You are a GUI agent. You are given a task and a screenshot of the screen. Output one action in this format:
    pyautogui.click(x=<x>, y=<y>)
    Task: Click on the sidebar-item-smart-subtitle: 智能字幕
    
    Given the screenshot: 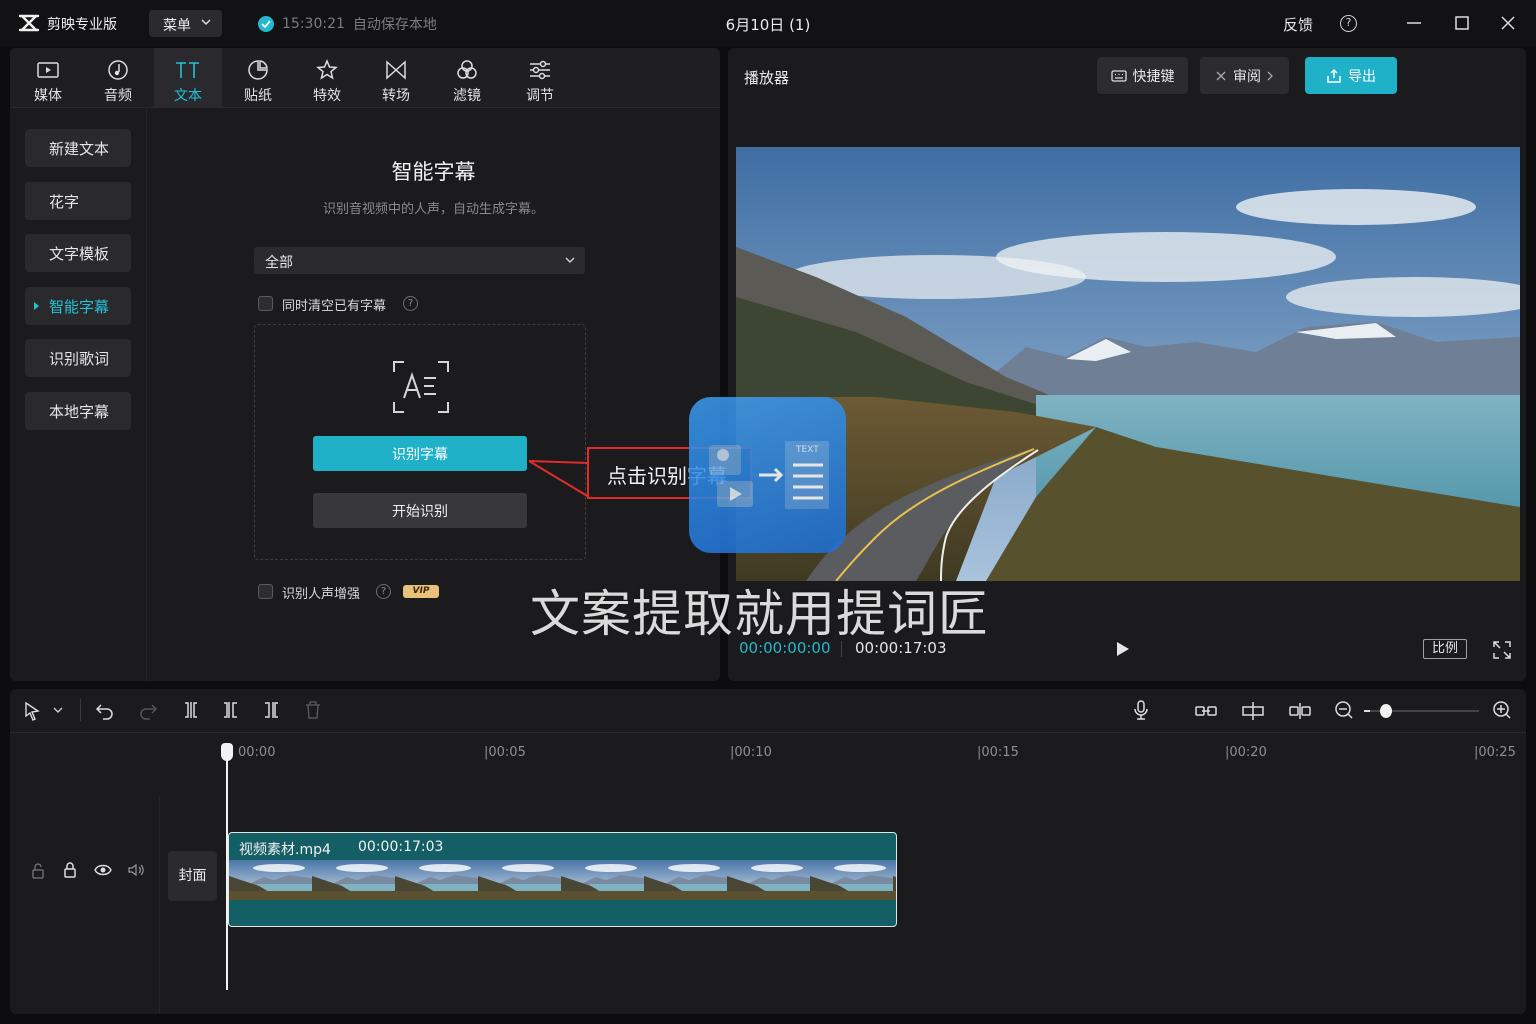 What is the action you would take?
    pyautogui.click(x=78, y=306)
    